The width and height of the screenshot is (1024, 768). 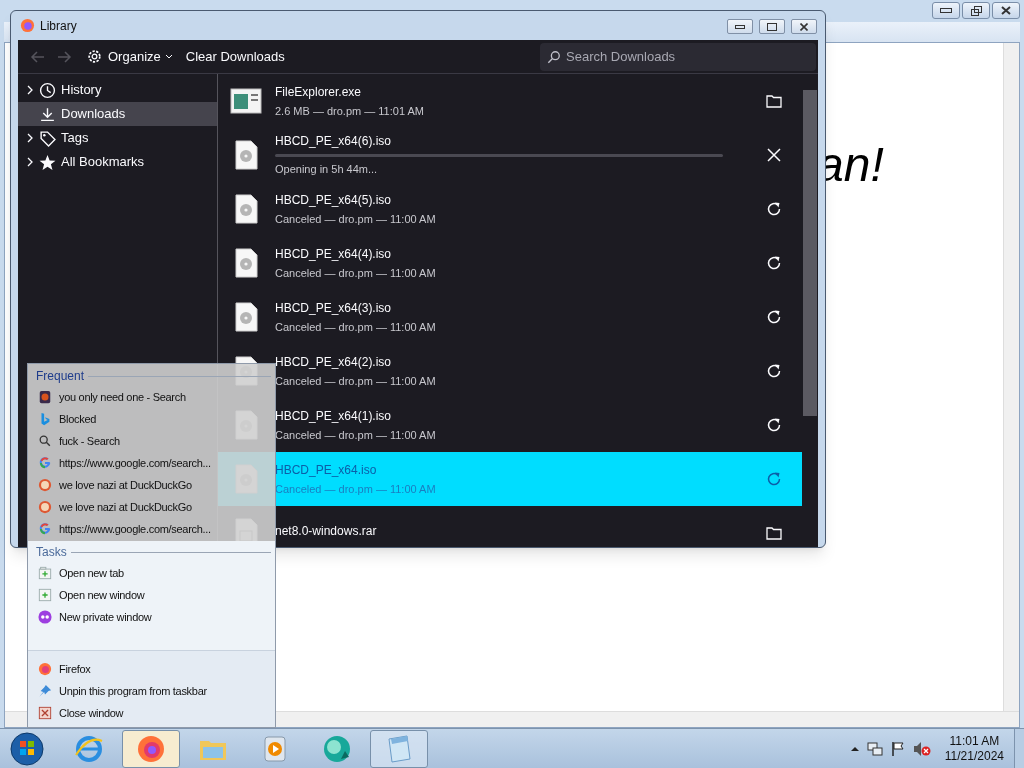 What do you see at coordinates (117, 162) in the screenshot?
I see `sidebar-item: All Bookmarks` at bounding box center [117, 162].